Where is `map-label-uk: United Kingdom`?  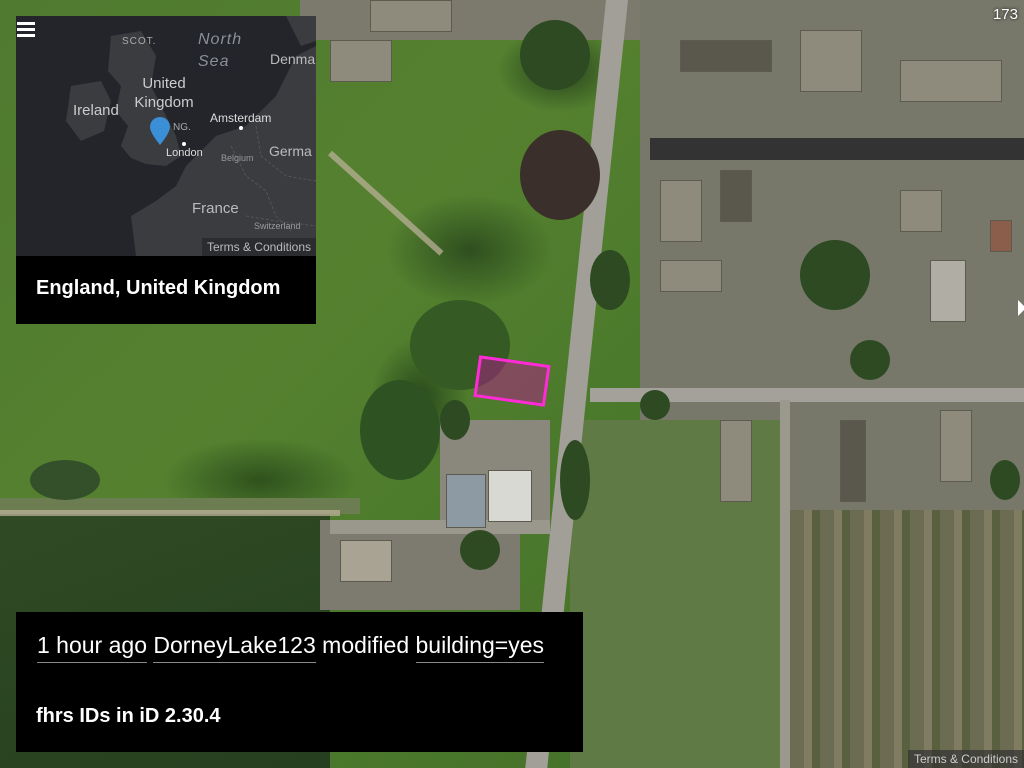 map-label-uk: United Kingdom is located at coordinates (164, 93).